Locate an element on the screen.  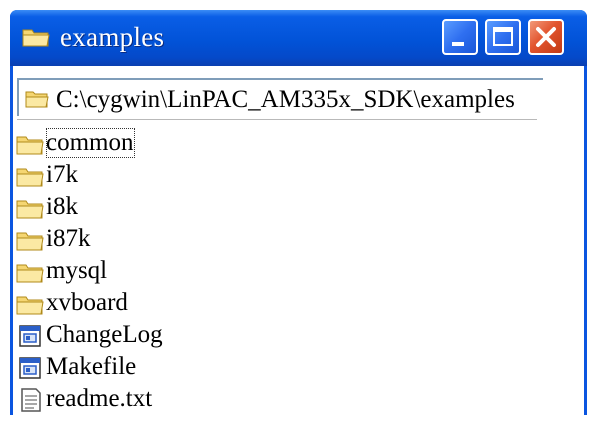
item-label: xvboard is located at coordinates (87, 302).